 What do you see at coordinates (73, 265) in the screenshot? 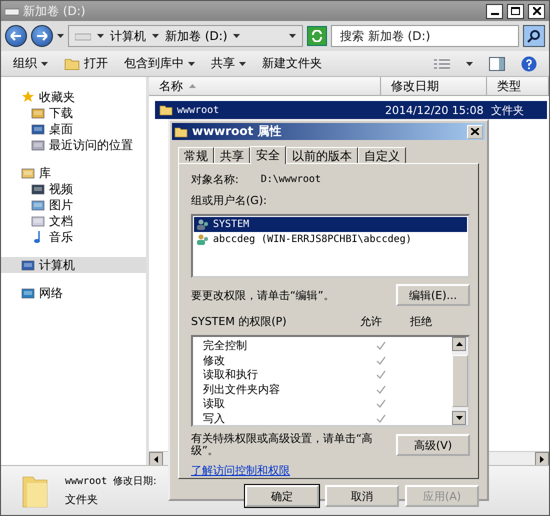
I see `sidebar-item: 计算机` at bounding box center [73, 265].